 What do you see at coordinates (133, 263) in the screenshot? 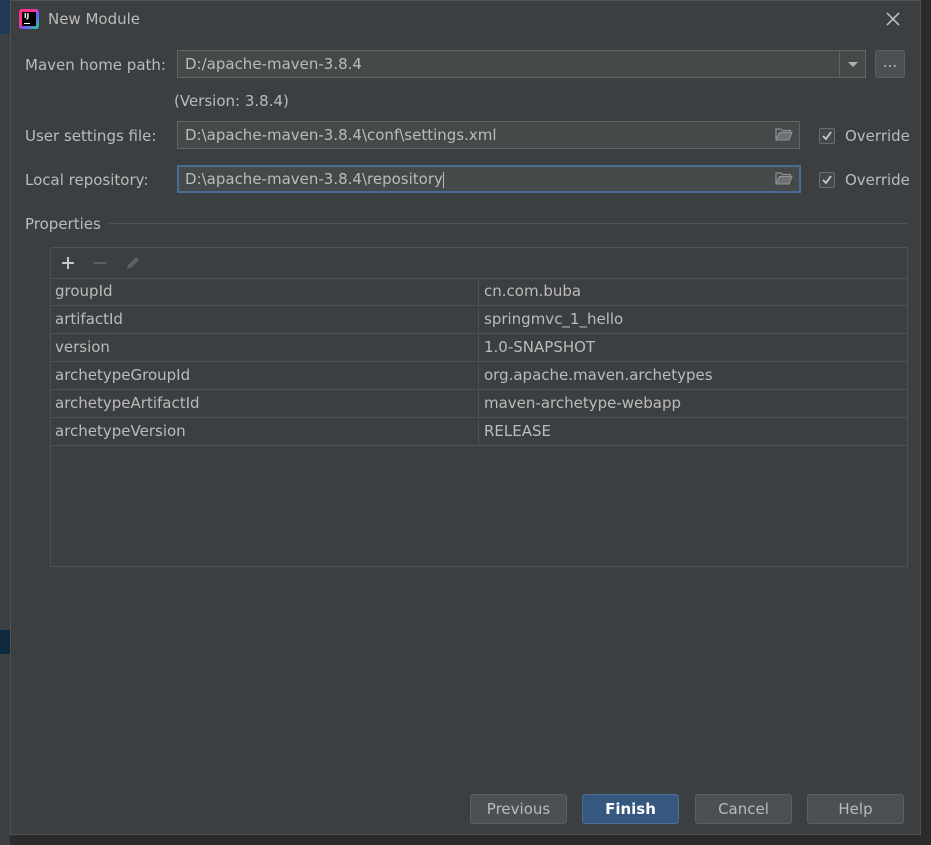
I see `edit-pencil-icon` at bounding box center [133, 263].